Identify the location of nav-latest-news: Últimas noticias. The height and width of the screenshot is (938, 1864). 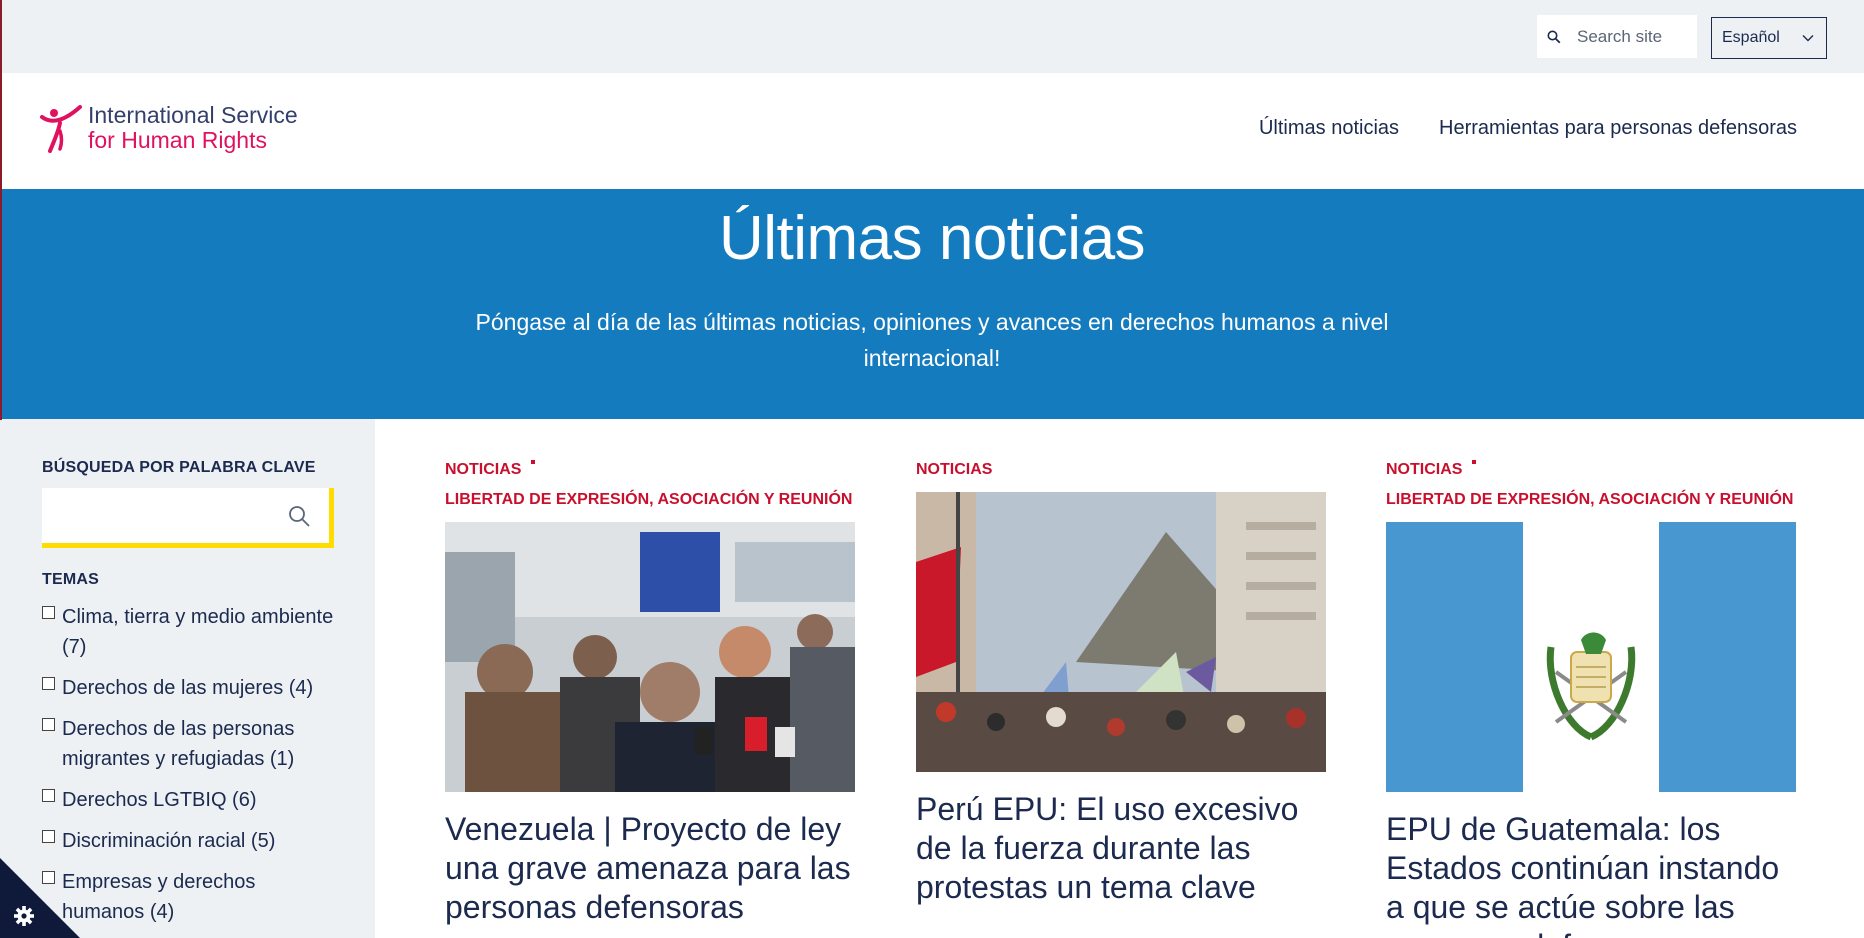
(1329, 128).